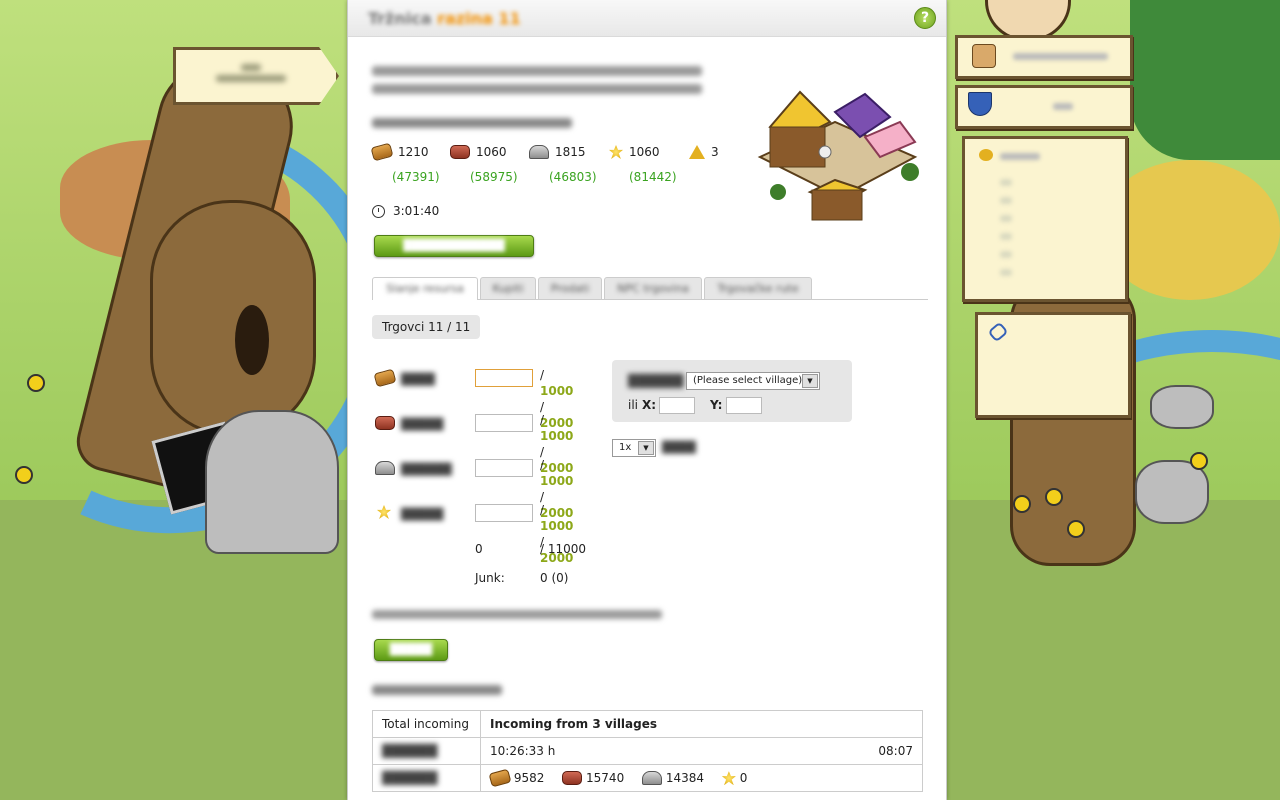 Image resolution: width=1280 pixels, height=800 pixels. Describe the element at coordinates (399, 152) in the screenshot. I see `res-wood: 1210` at that location.